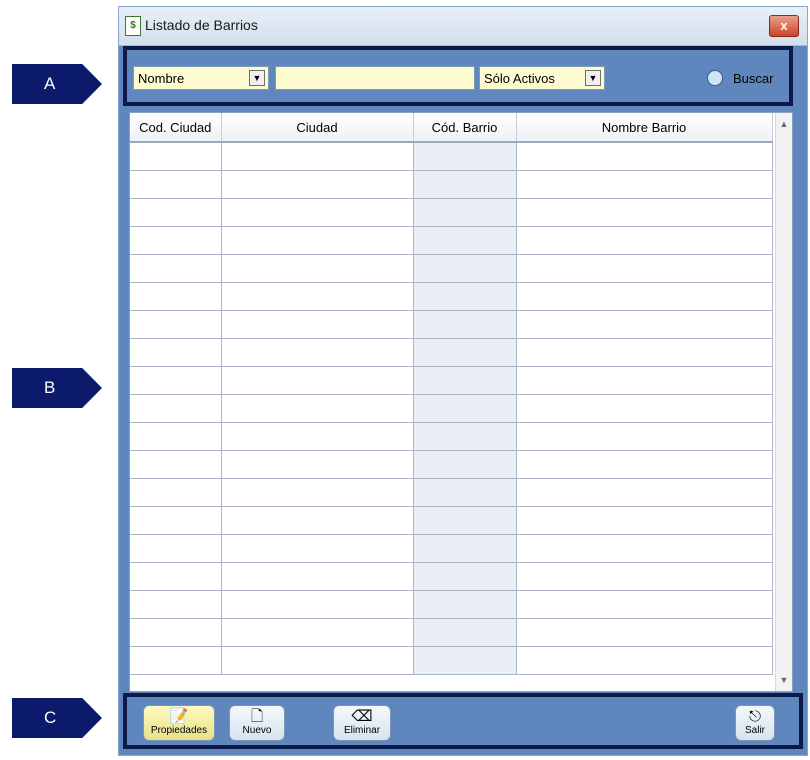 The image size is (810, 760). Describe the element at coordinates (755, 723) in the screenshot. I see `exit-button: ⎋ Salir` at that location.